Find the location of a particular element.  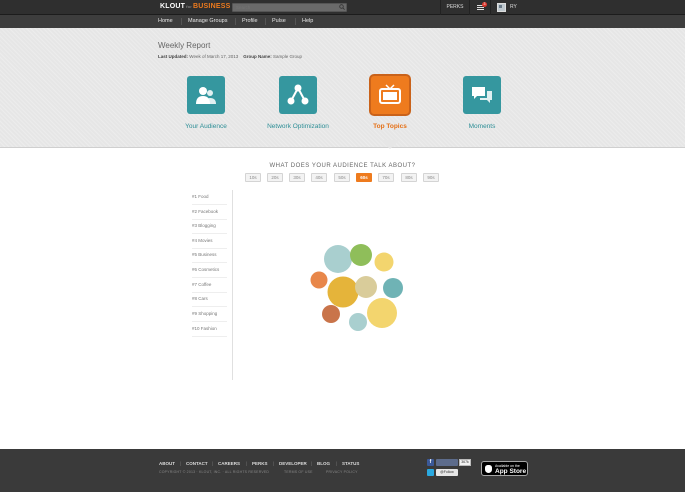

topic-item: #10 Fashion is located at coordinates (209, 329).